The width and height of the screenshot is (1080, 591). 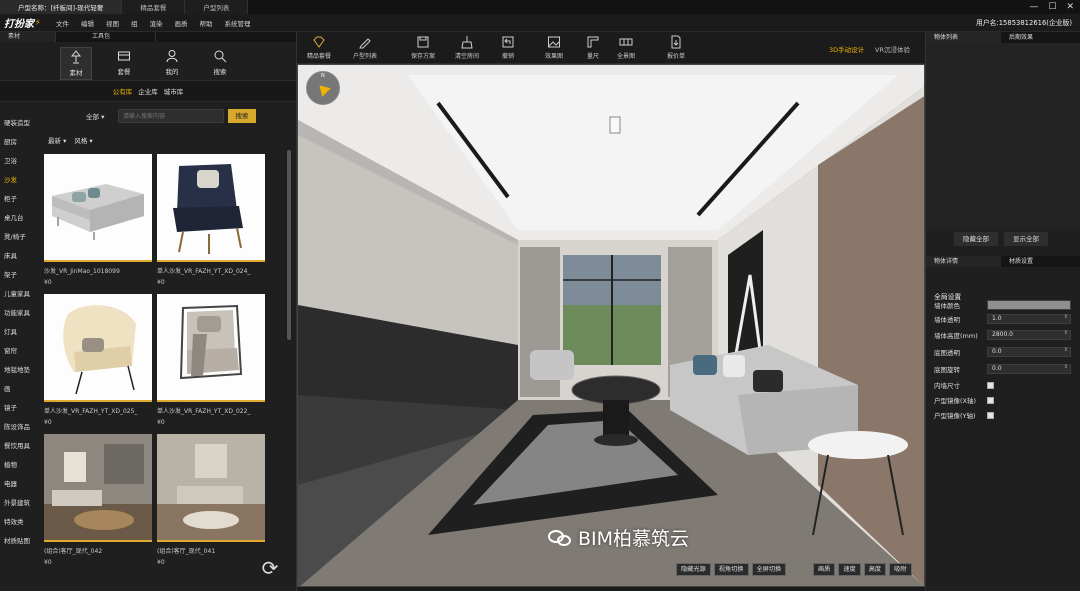 What do you see at coordinates (20, 123) in the screenshot?
I see `category-item: 硬装造型` at bounding box center [20, 123].